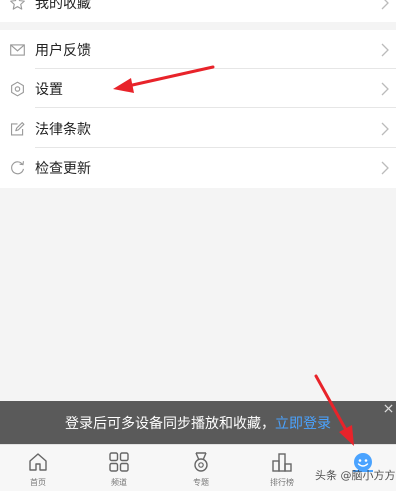 This screenshot has width=396, height=491. What do you see at coordinates (198, 128) in the screenshot?
I see `menu-item-legal: 法律条款` at bounding box center [198, 128].